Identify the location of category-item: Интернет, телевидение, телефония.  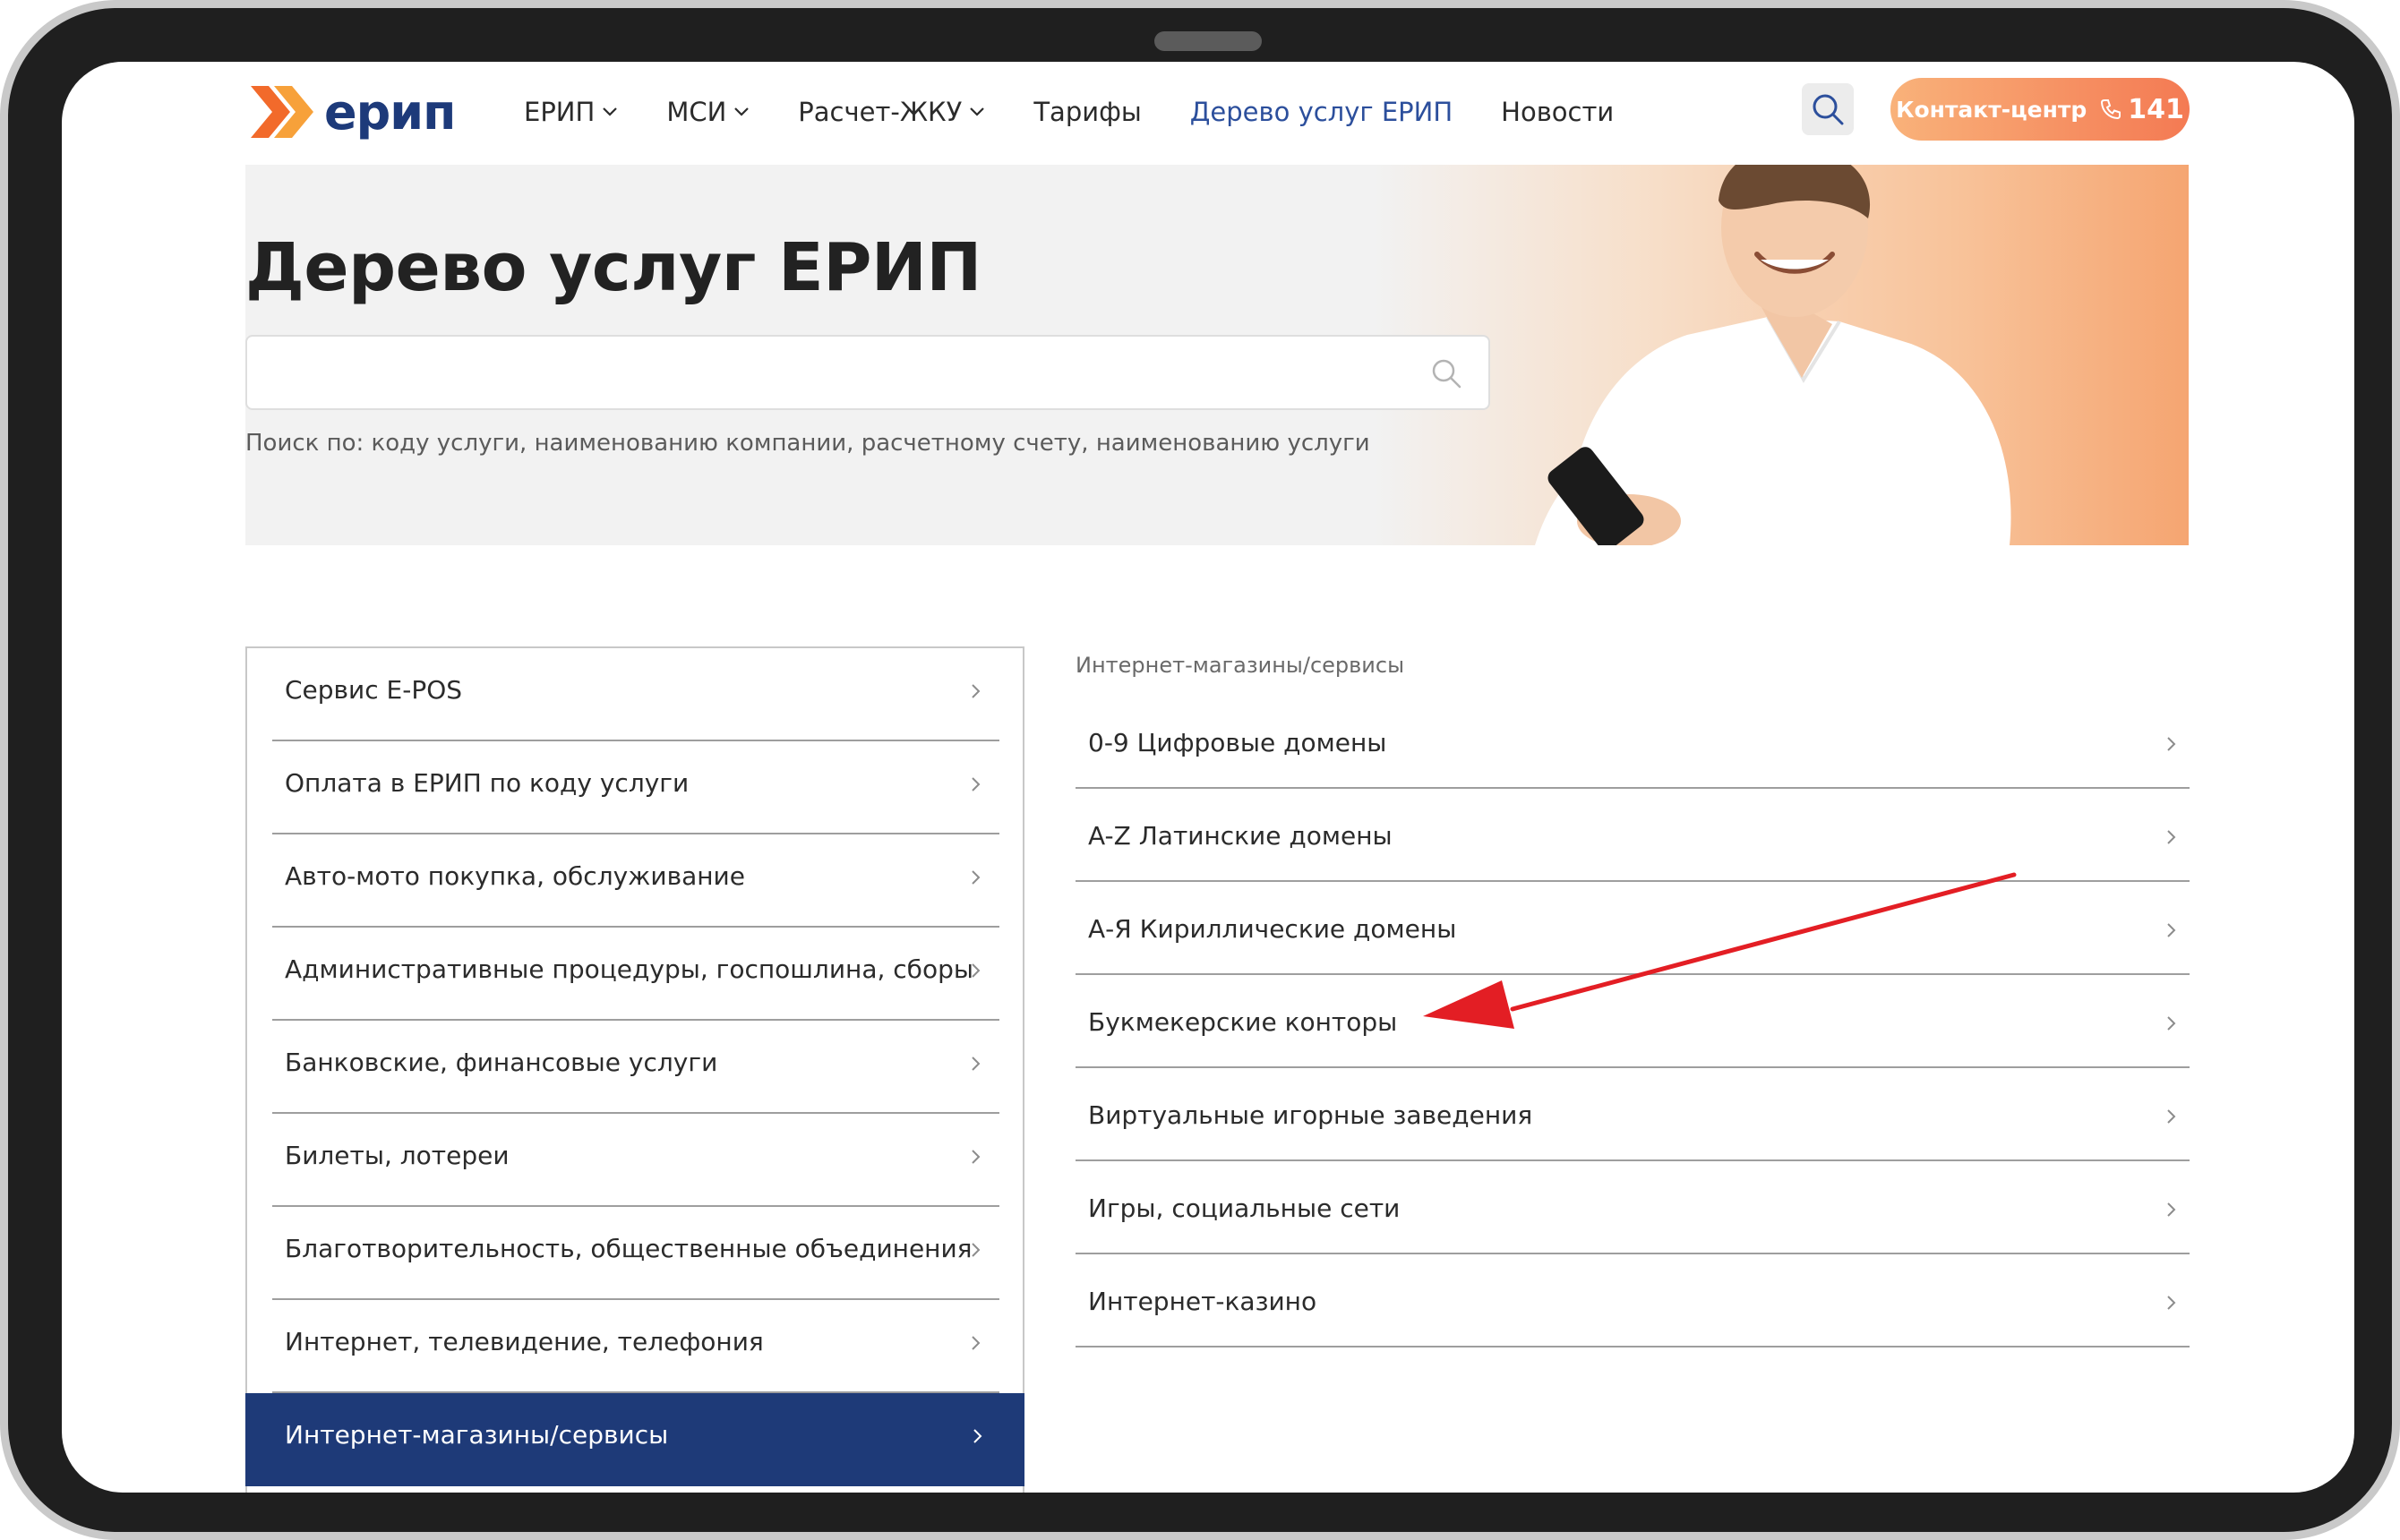
(635, 1346).